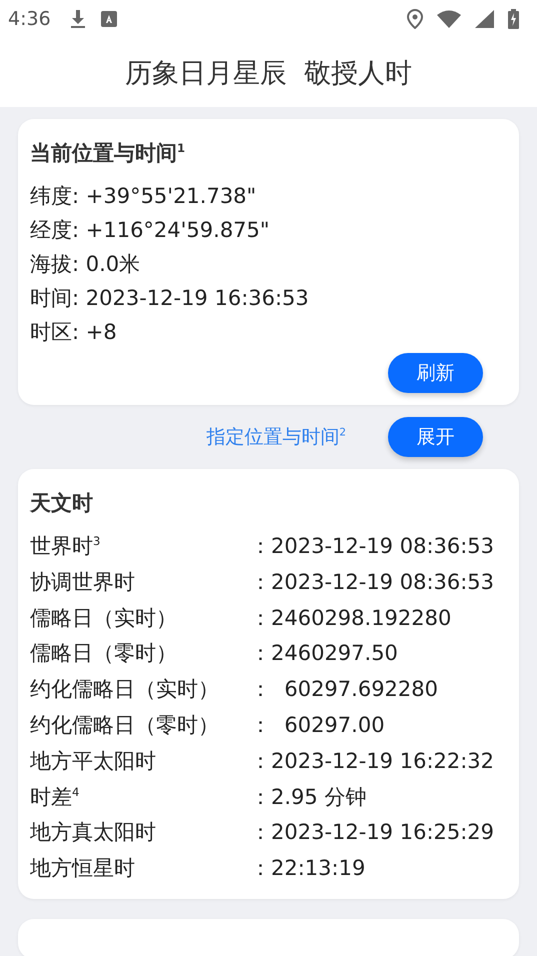  I want to click on row-label: 时差$^{4}$, so click(55, 797).